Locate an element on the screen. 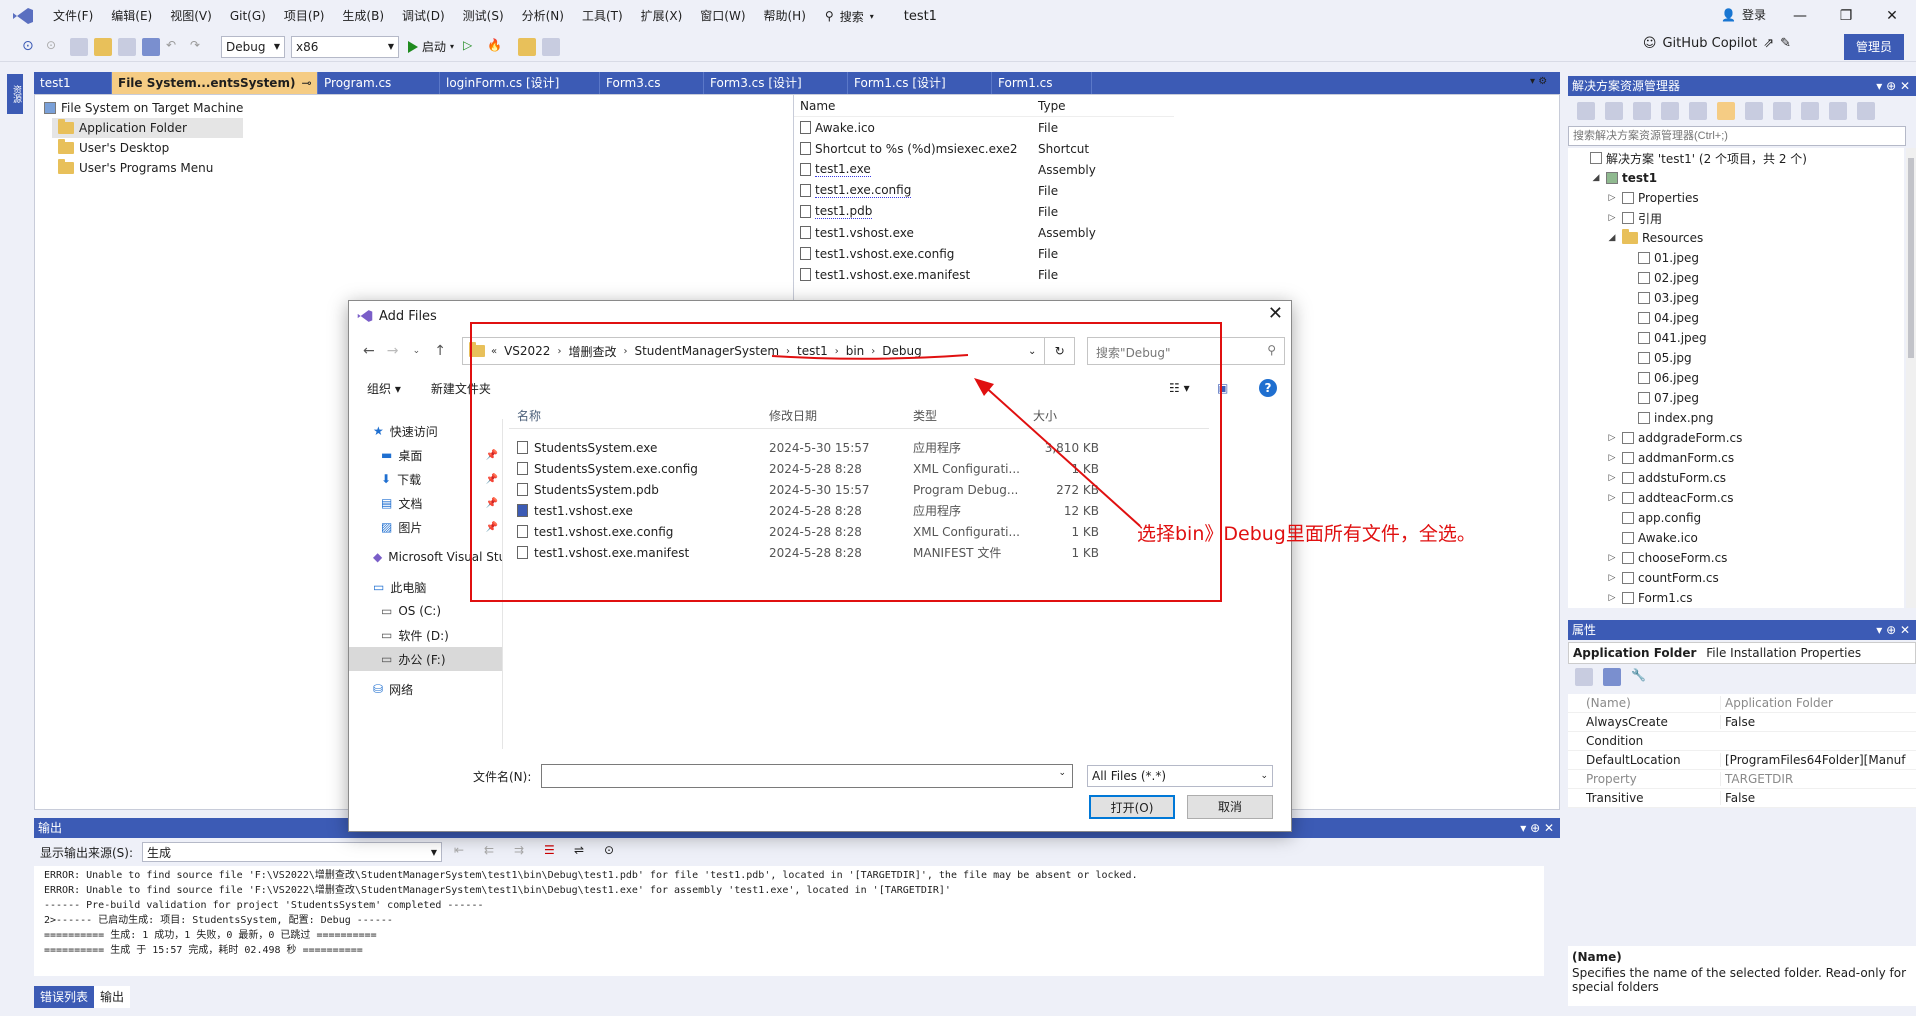 This screenshot has height=1016, width=1916. tab-document: Form3.cs is located at coordinates (652, 83).